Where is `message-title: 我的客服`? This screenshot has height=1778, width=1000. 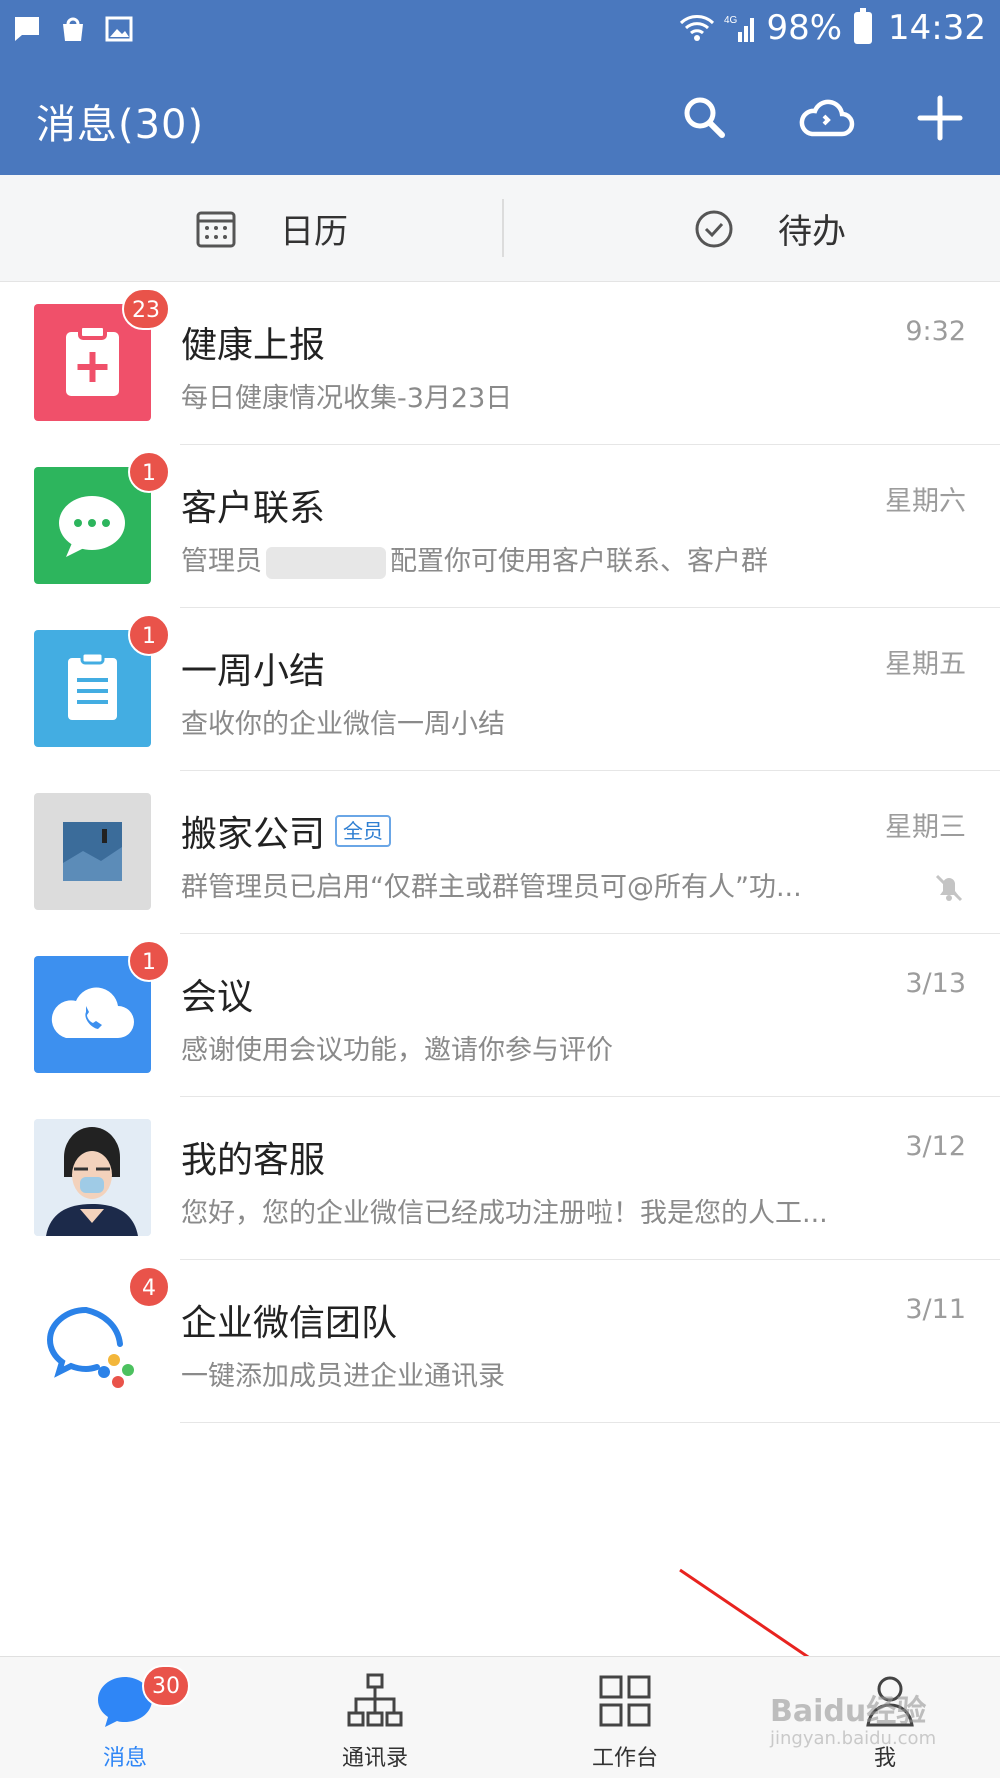
message-title: 我的客服 is located at coordinates (253, 1160).